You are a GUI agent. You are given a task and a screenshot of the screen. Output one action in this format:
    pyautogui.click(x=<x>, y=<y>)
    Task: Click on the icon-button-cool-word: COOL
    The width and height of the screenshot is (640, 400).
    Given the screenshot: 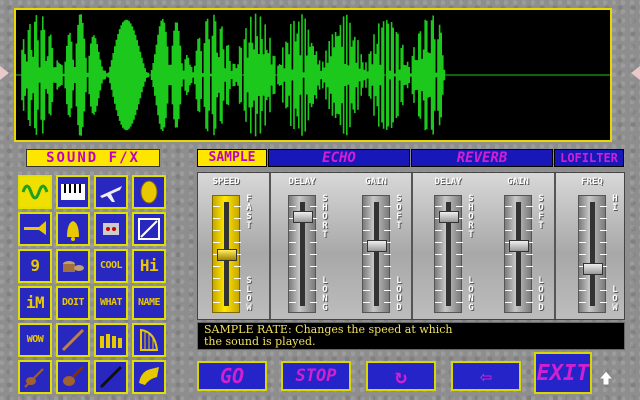 What is the action you would take?
    pyautogui.click(x=111, y=266)
    